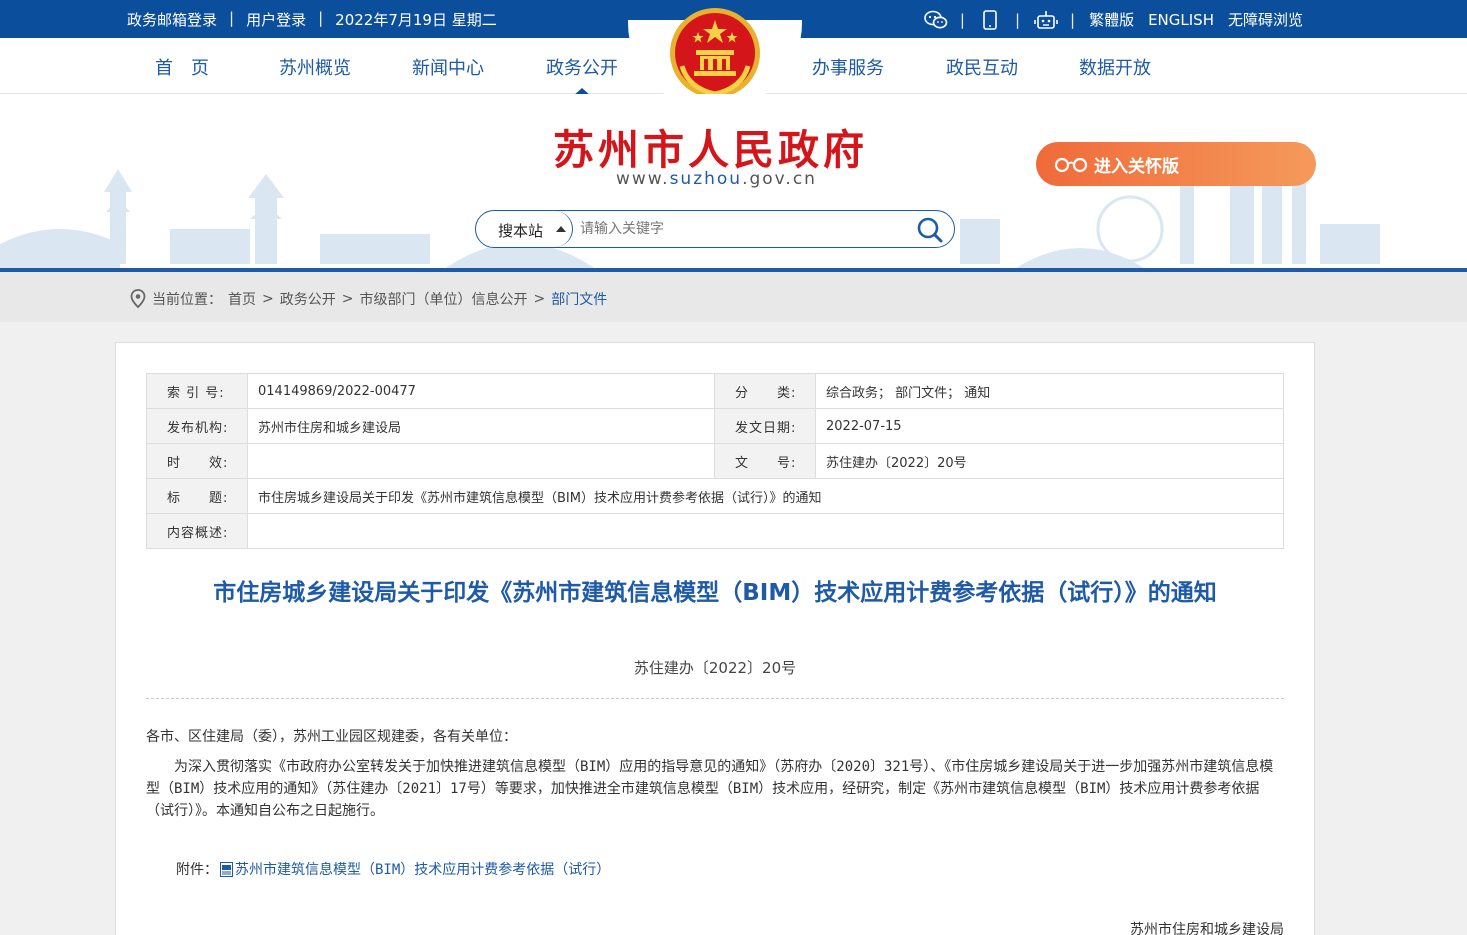 The image size is (1467, 935). Describe the element at coordinates (276, 19) in the screenshot. I see `user-login-link: 用户登录` at that location.